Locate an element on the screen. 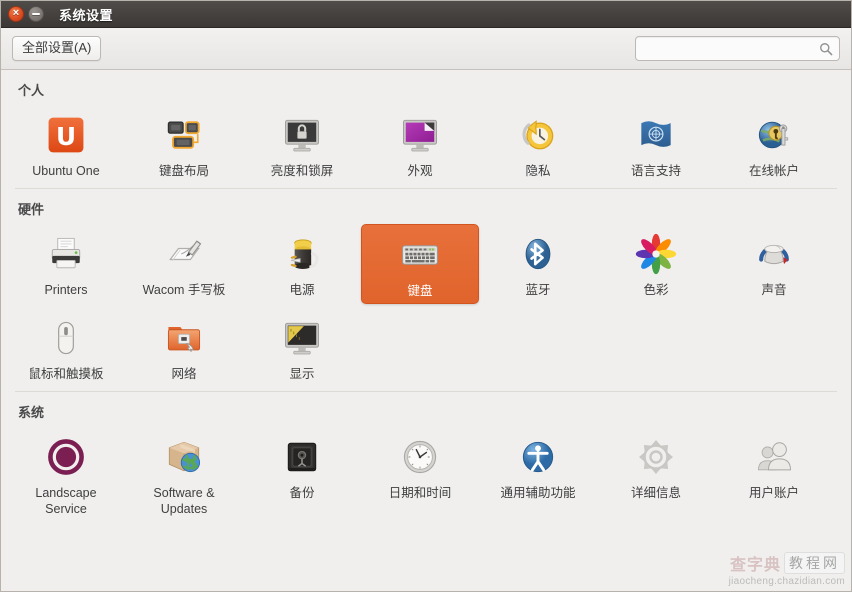 The width and height of the screenshot is (852, 592). tile-grid-personal: U Ubuntu One 键盘布局 亮度和锁屏 外观 隐私 语言支持 在线帐户 is located at coordinates (426, 146).